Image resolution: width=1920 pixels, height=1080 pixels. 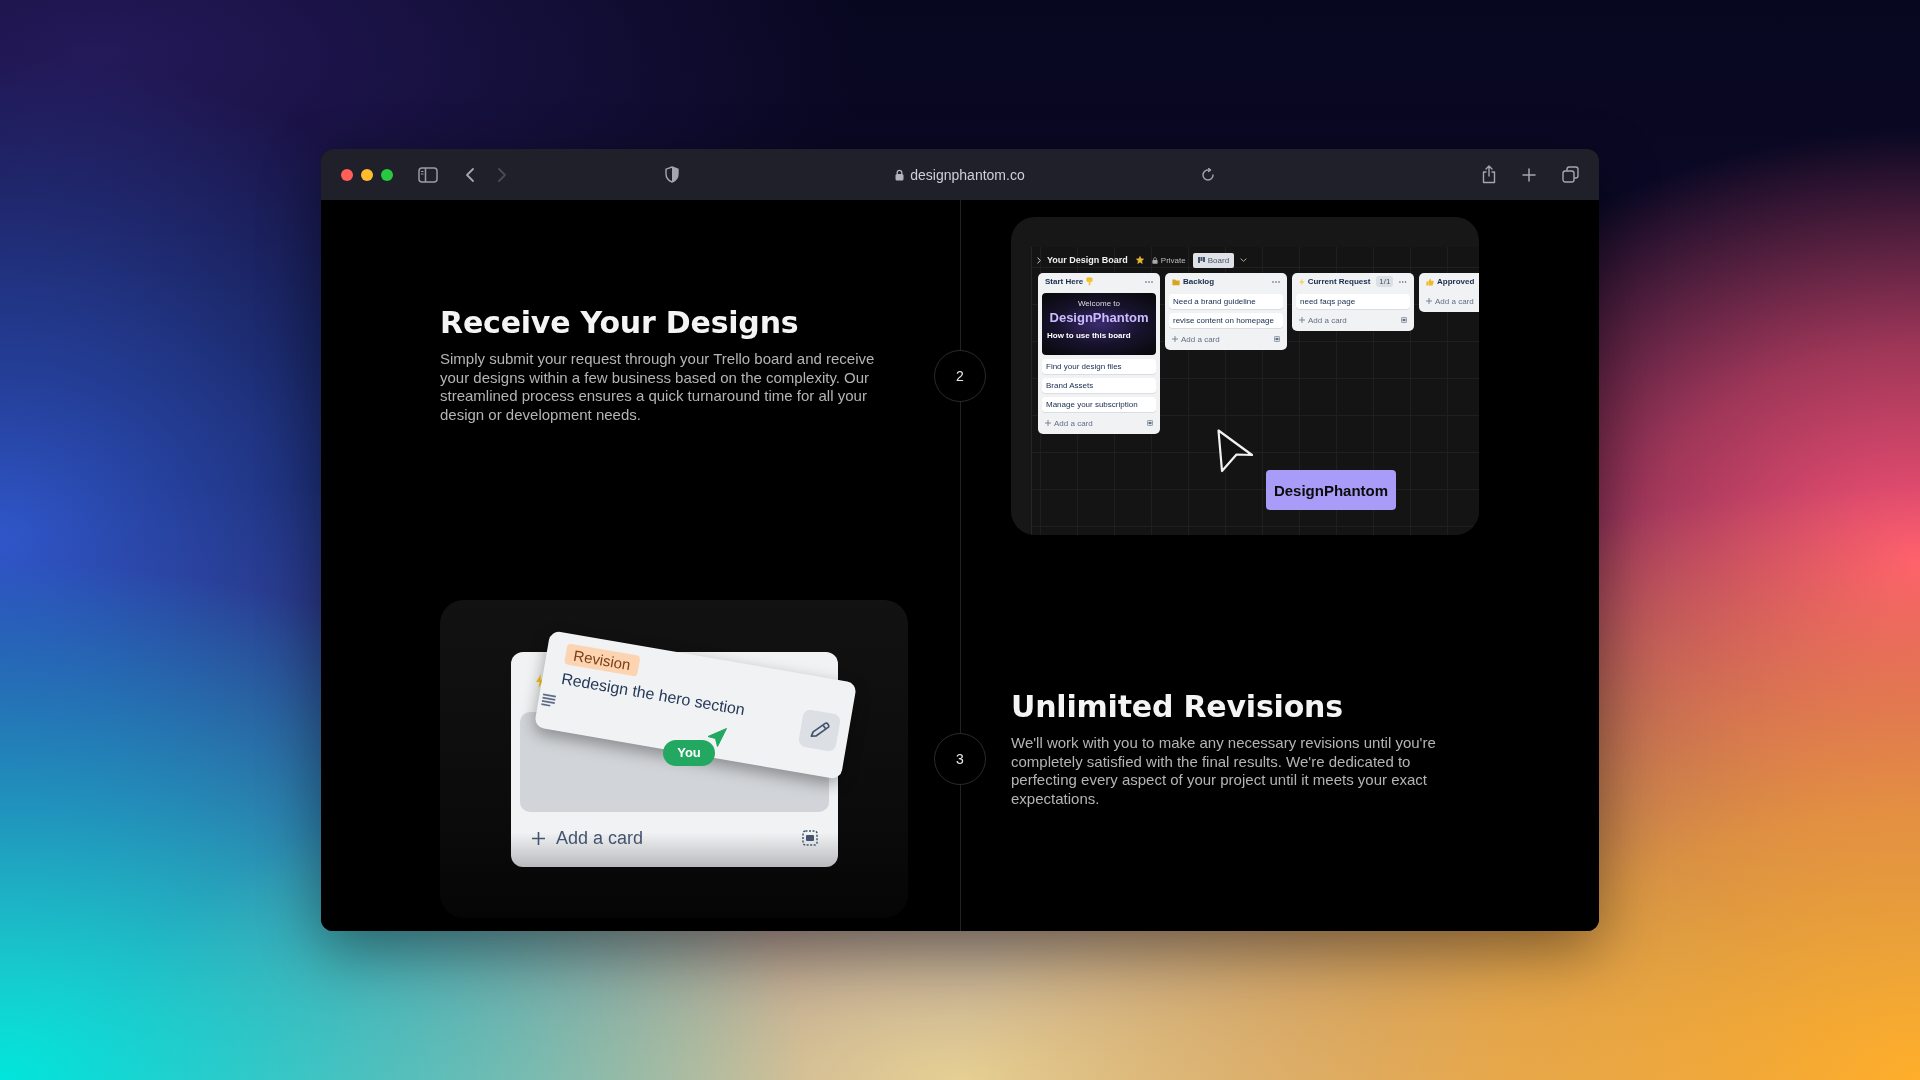 What do you see at coordinates (1090, 281) in the screenshot?
I see `pointing-hand-icon` at bounding box center [1090, 281].